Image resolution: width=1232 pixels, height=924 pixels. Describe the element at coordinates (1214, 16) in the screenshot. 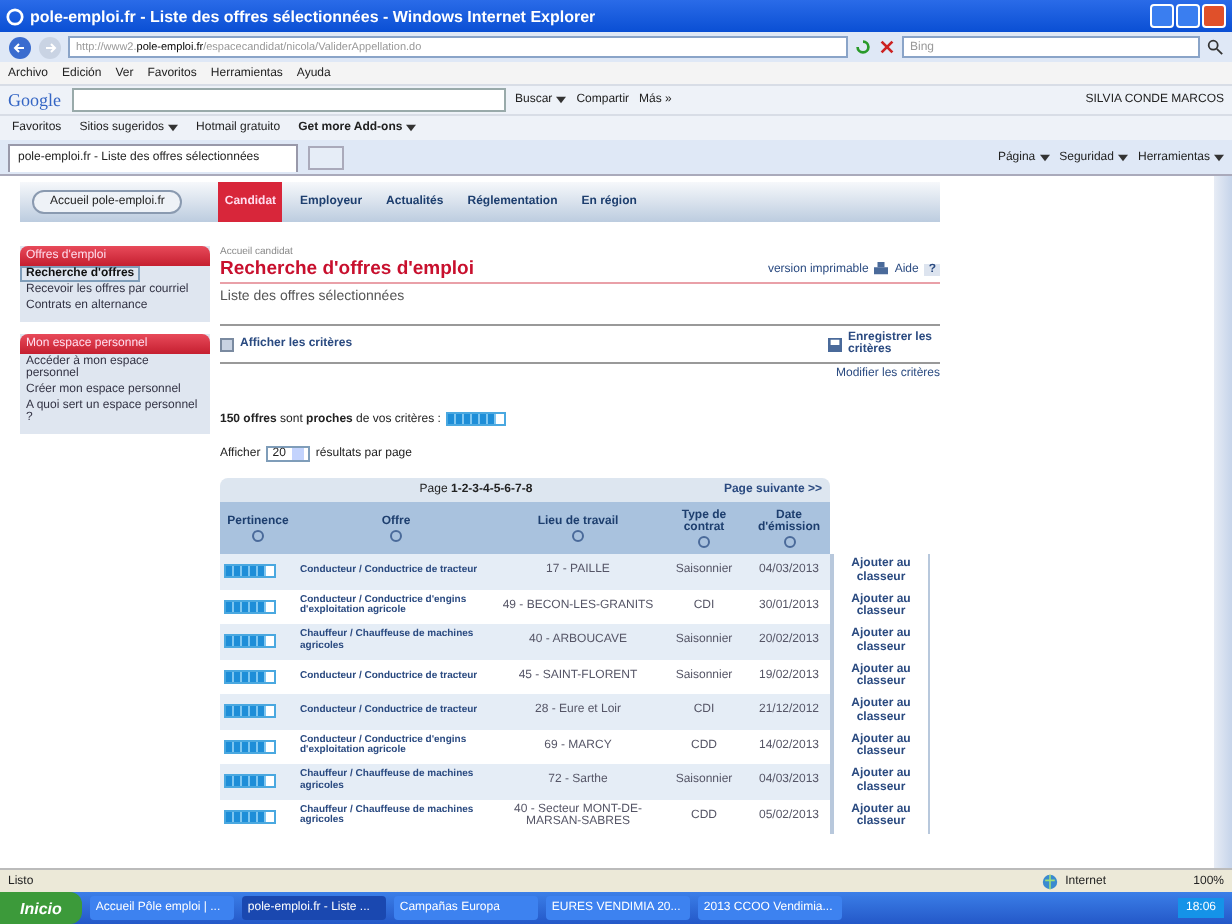

I see `close-button` at that location.